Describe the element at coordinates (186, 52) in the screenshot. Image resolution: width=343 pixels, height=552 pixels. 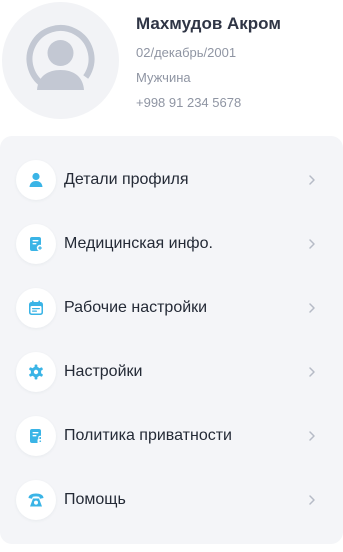
I see `profile-birthdate: 02/декабрь/2001` at that location.